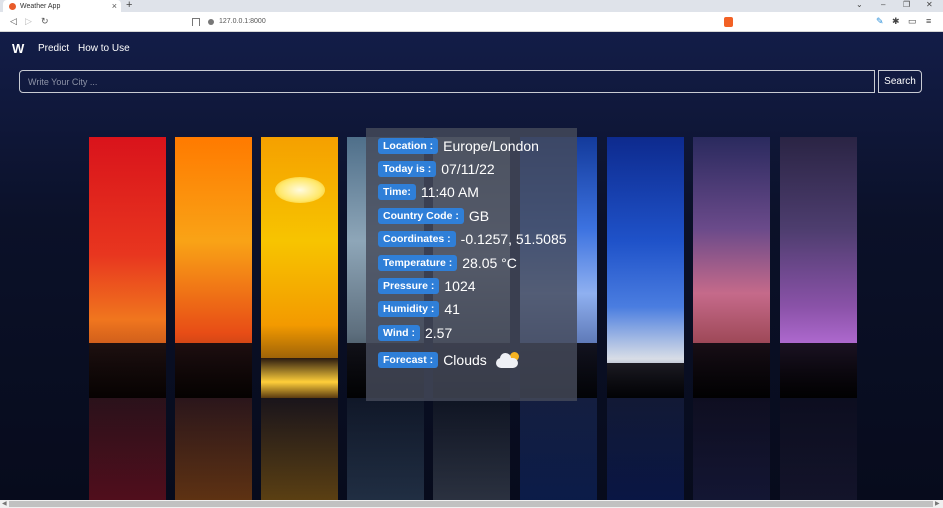 The height and width of the screenshot is (508, 943). Describe the element at coordinates (818, 267) in the screenshot. I see `sky-strip-purple` at that location.